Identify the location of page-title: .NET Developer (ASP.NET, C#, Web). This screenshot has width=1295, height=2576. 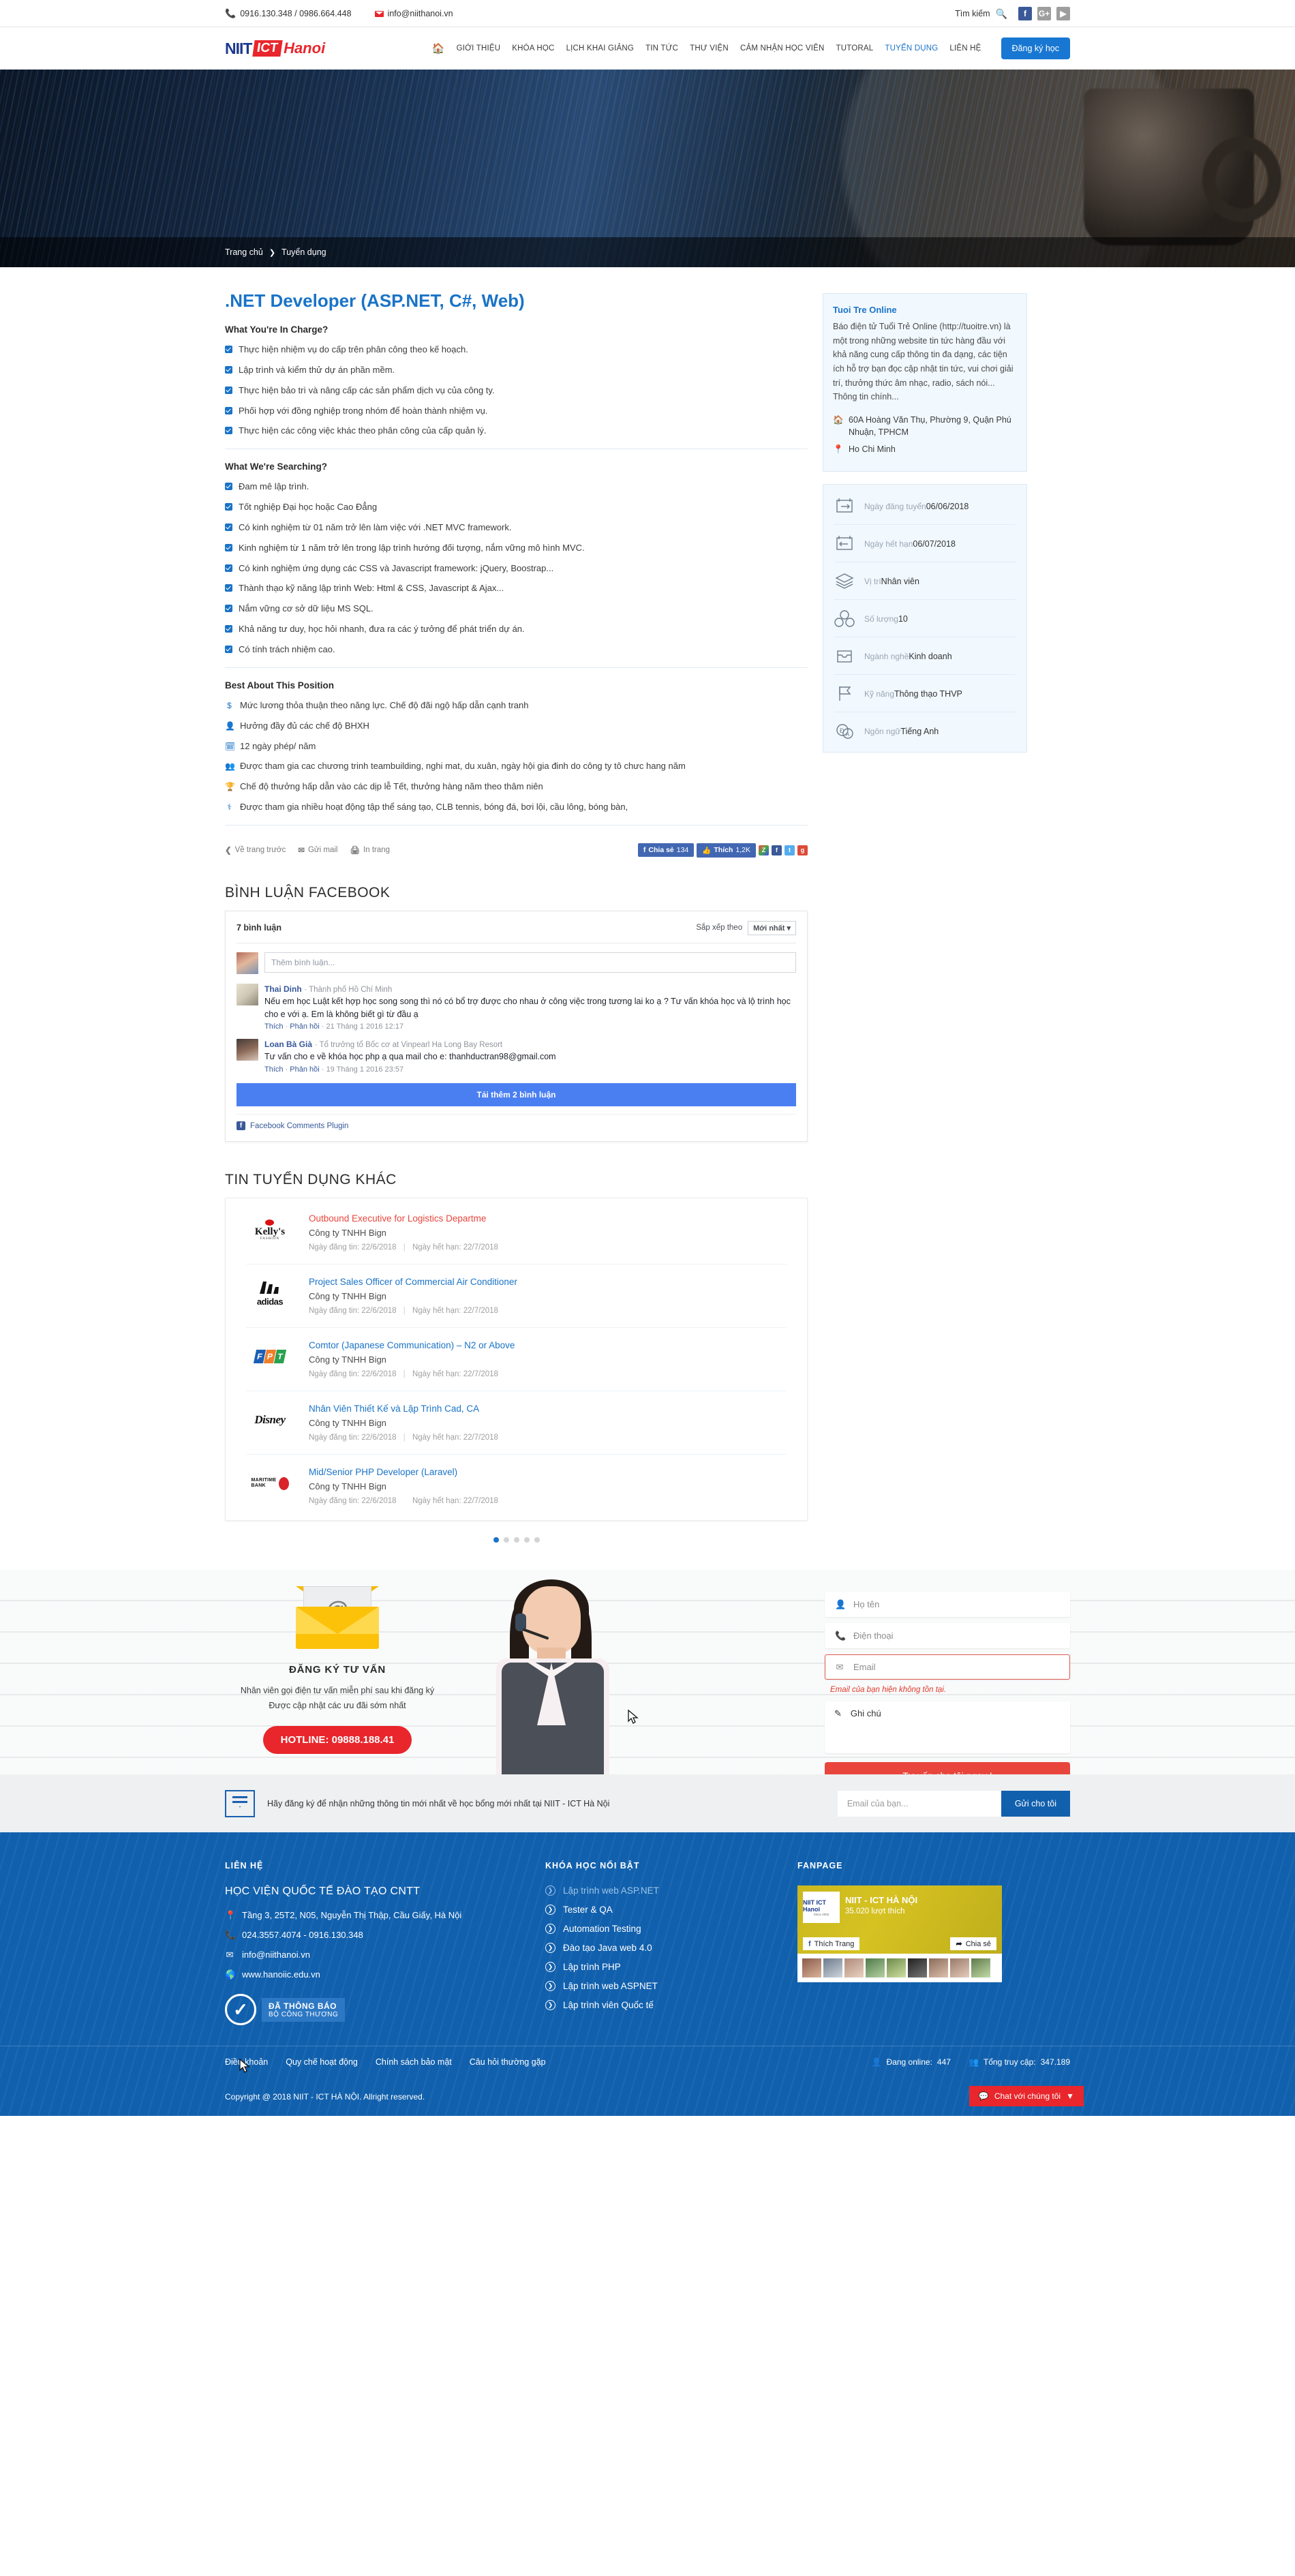
(375, 300).